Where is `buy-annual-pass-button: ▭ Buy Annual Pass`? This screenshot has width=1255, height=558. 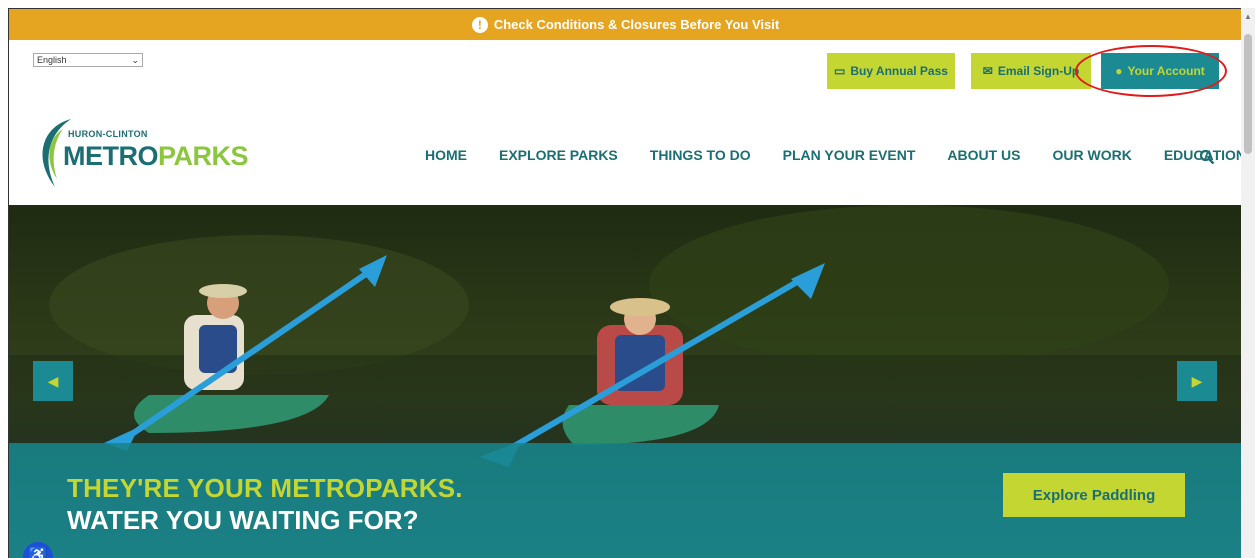
buy-annual-pass-button: ▭ Buy Annual Pass is located at coordinates (891, 71).